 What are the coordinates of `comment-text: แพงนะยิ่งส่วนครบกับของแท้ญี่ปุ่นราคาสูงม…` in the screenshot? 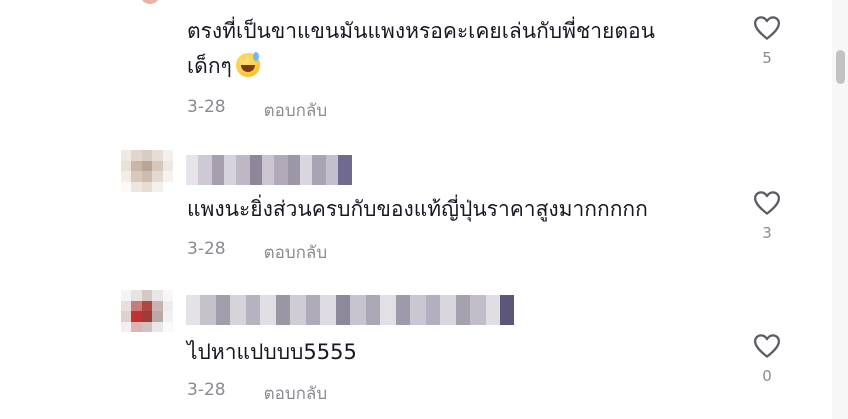 It's located at (417, 209).